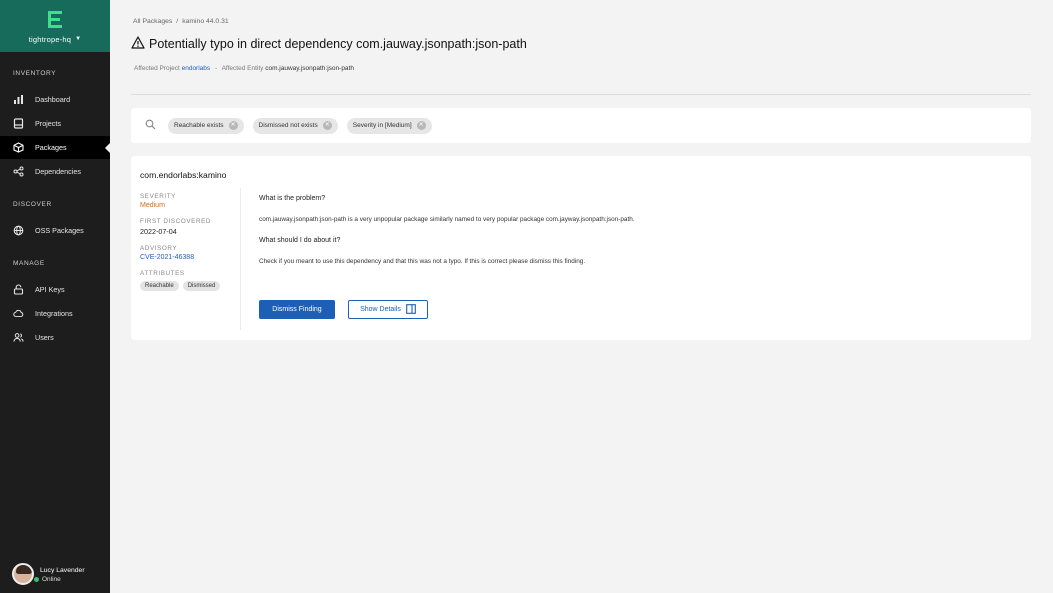 The image size is (1053, 593). I want to click on breadcrumb-current: kamino 44.0.31, so click(205, 21).